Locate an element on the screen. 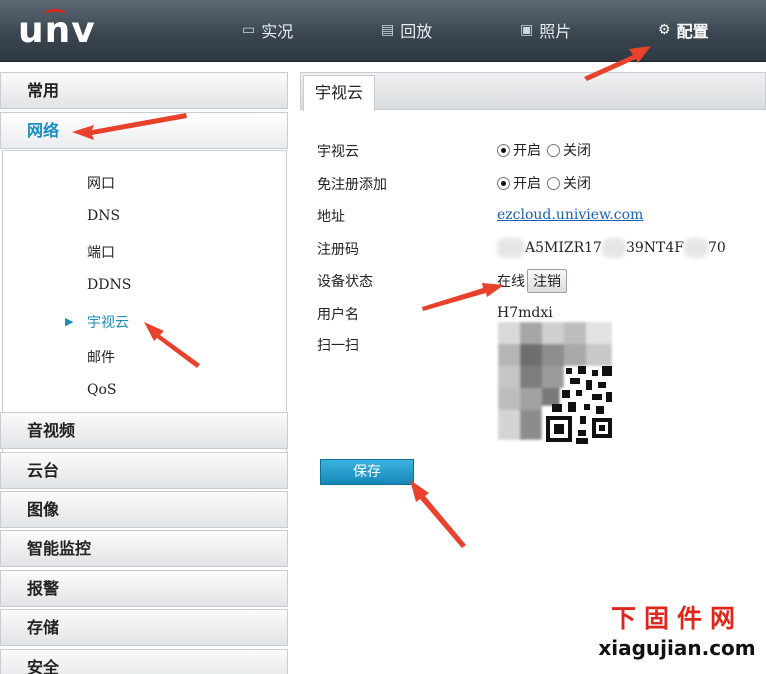 This screenshot has width=766, height=674. cloud-on-label: 开启 is located at coordinates (527, 151).